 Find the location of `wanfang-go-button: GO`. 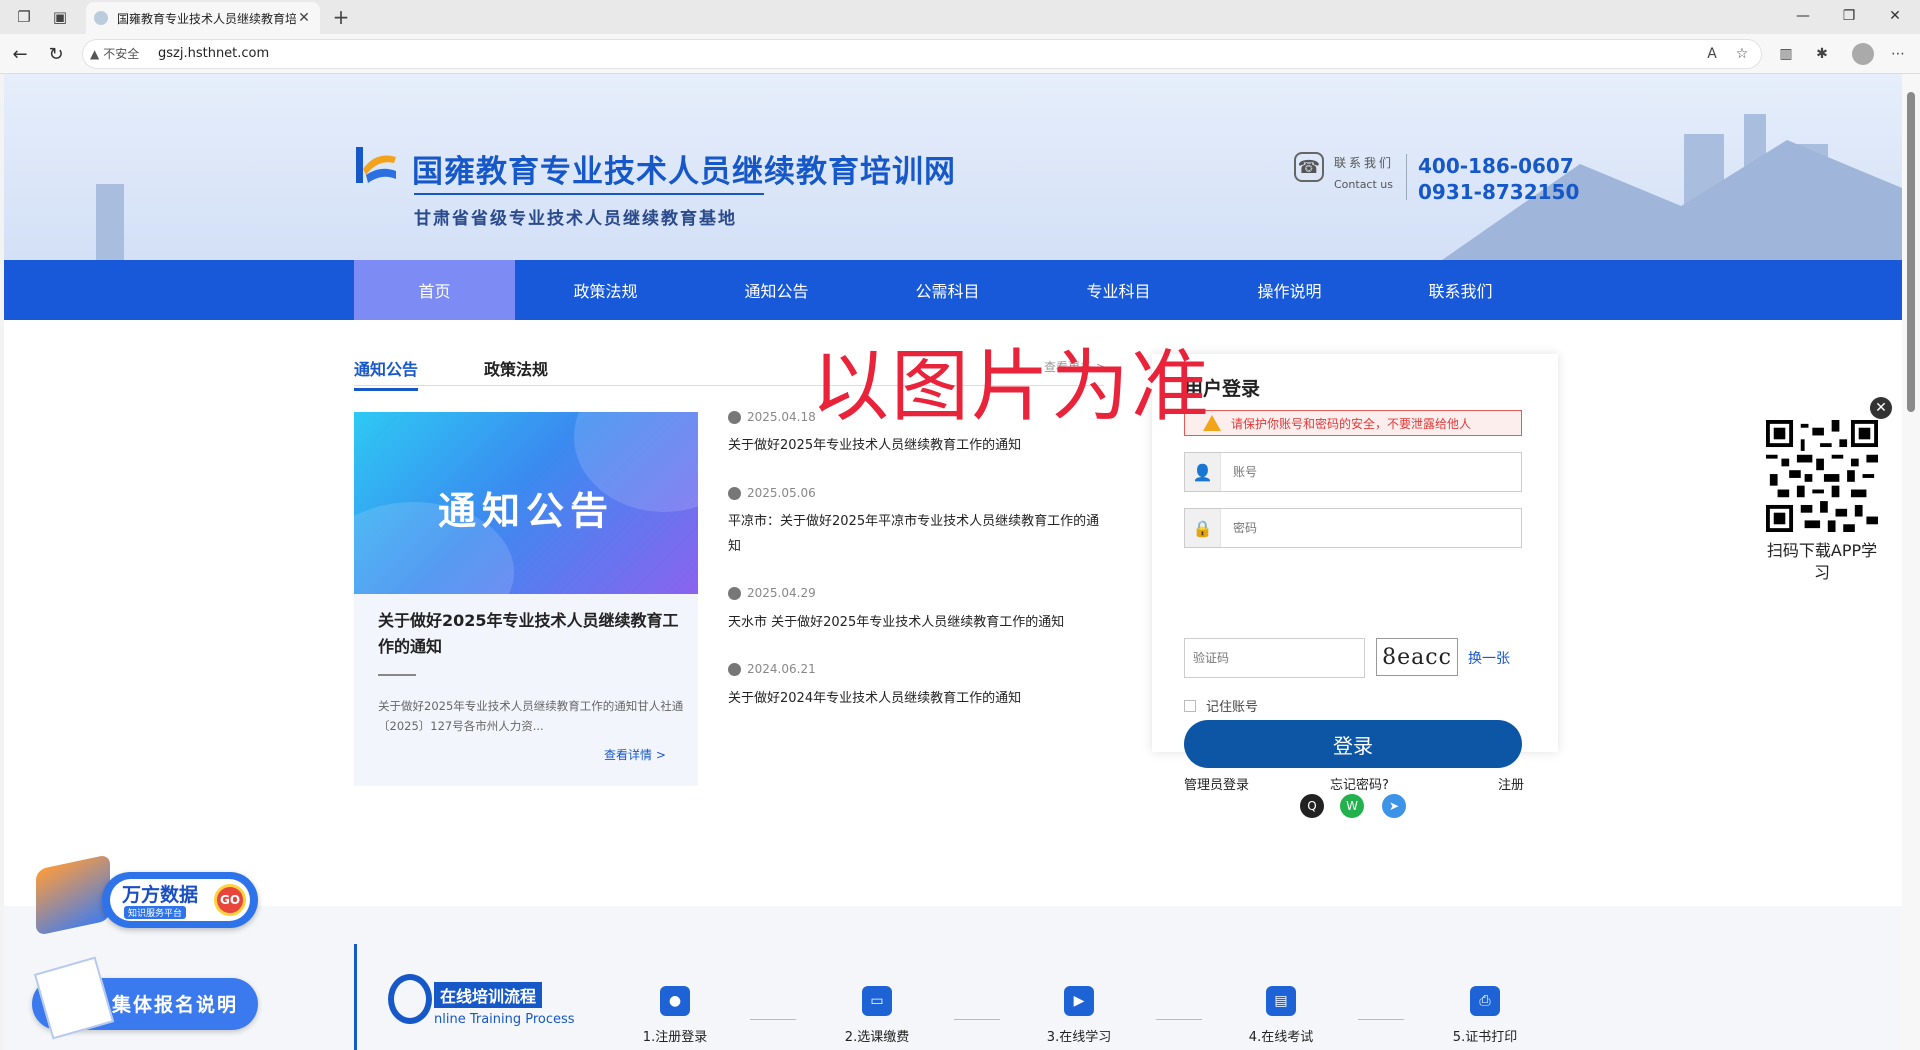

wanfang-go-button: GO is located at coordinates (230, 900).